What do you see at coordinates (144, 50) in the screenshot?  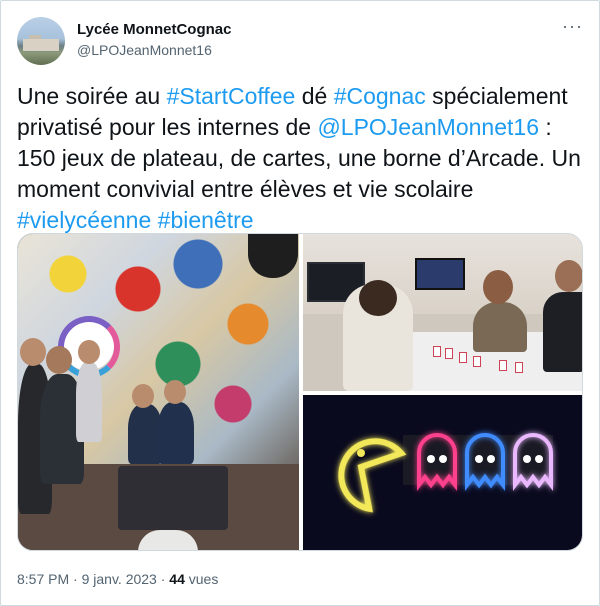 I see `author-handle: @LPOJeanMonnet16` at bounding box center [144, 50].